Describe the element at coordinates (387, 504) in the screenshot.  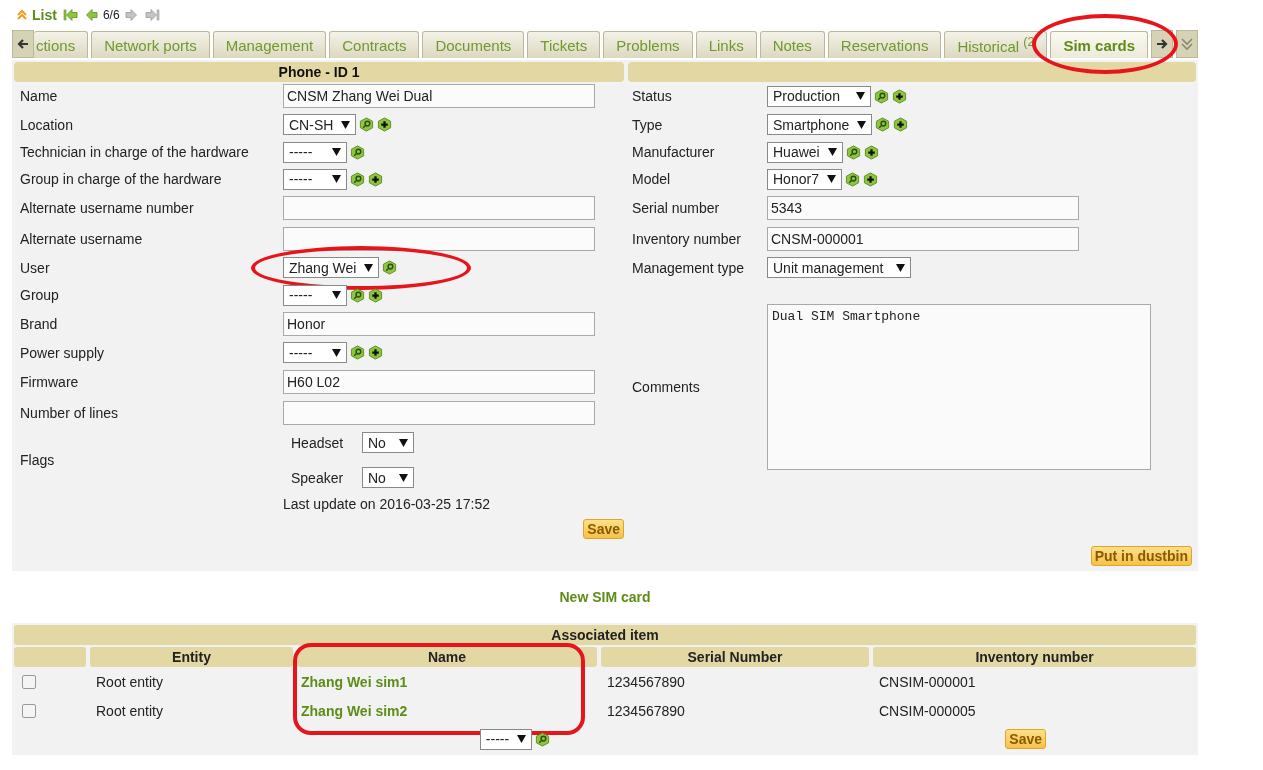
I see `last-update-text: Last update on 2016-03-25 17:52` at that location.